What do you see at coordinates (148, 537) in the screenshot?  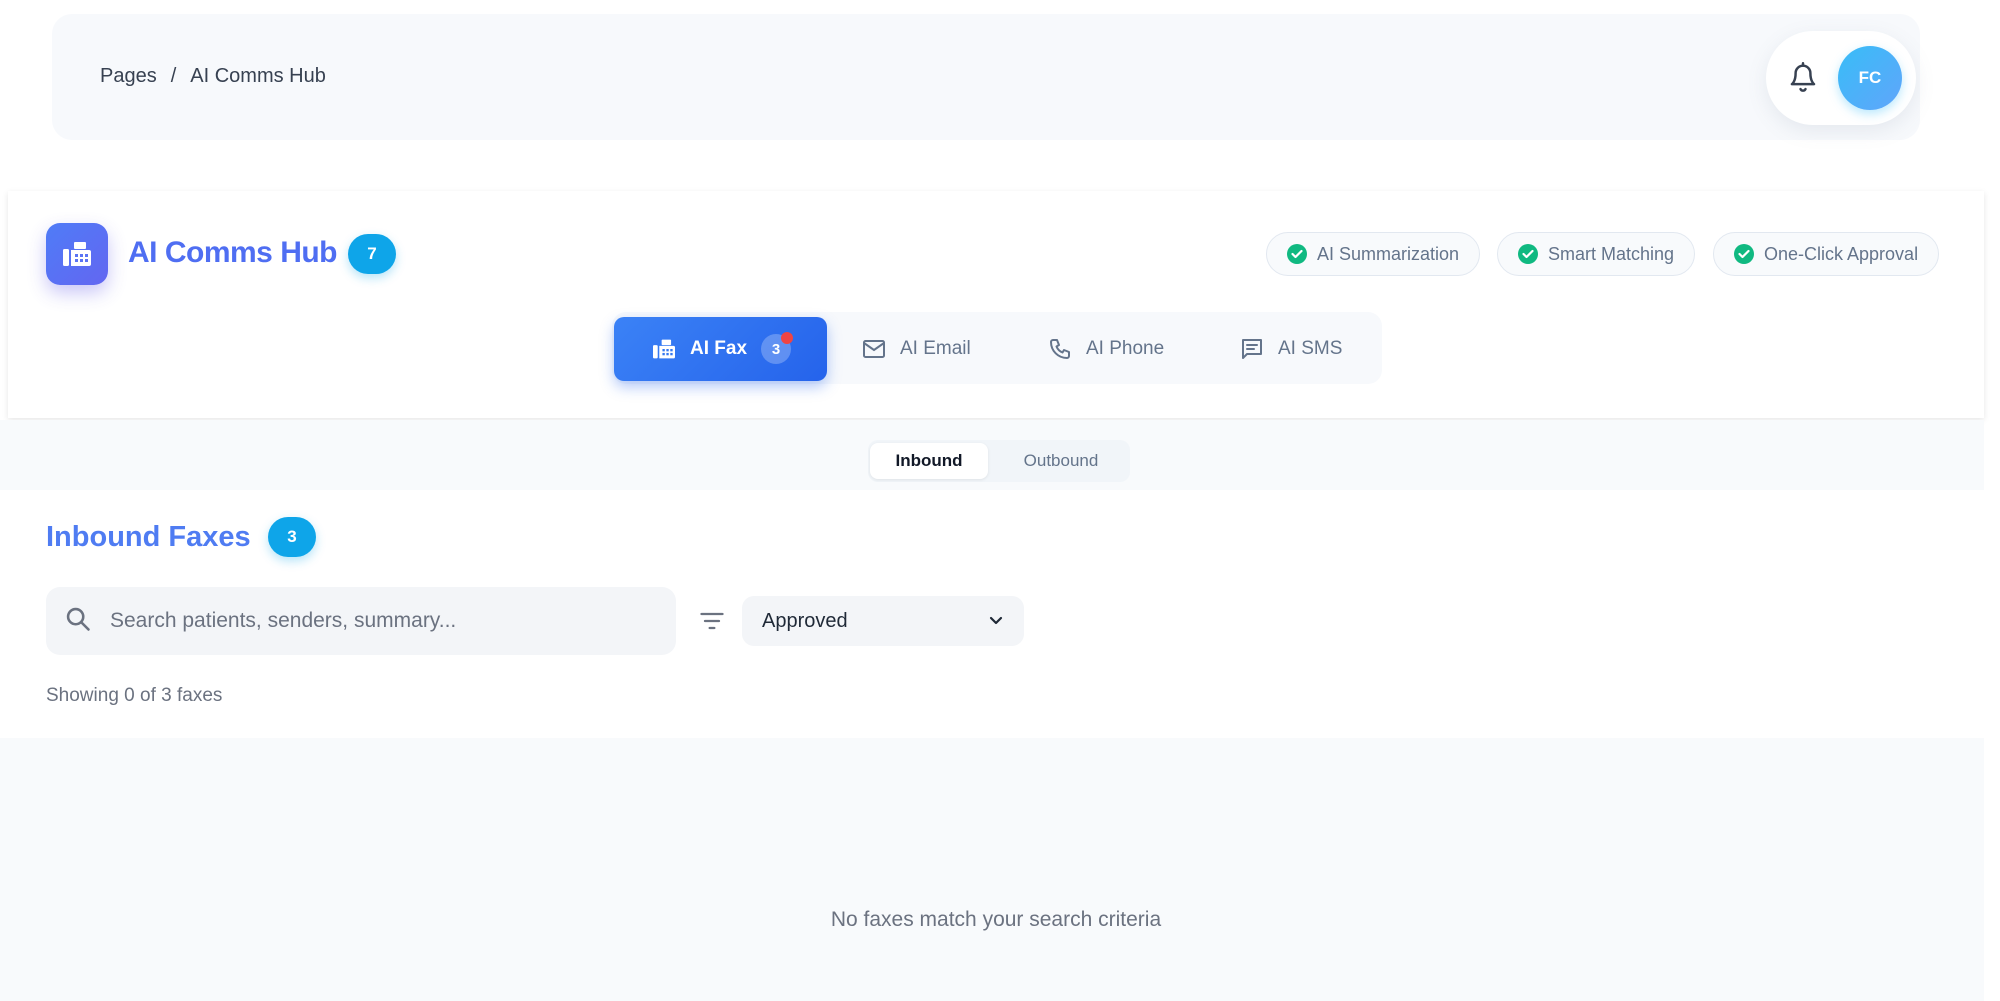 I see `section-title: Inbound Faxes` at bounding box center [148, 537].